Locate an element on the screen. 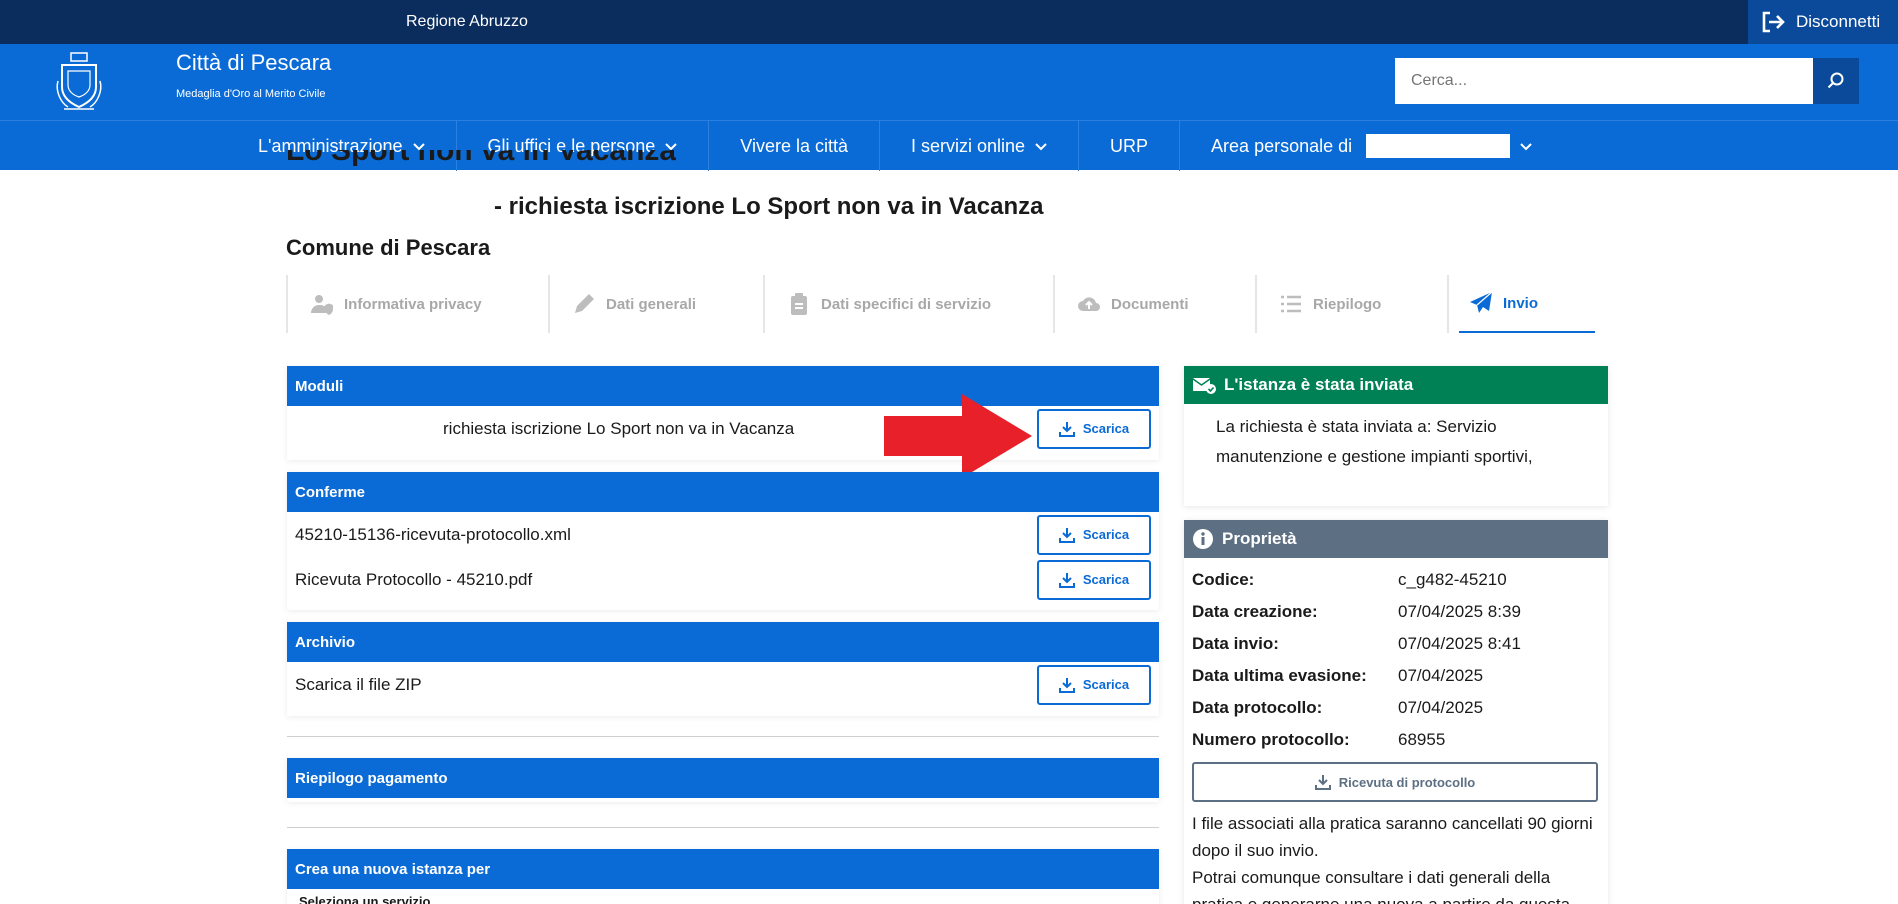 This screenshot has width=1898, height=904. top-bar: Regione Abruzzo Disconnetti is located at coordinates (949, 22).